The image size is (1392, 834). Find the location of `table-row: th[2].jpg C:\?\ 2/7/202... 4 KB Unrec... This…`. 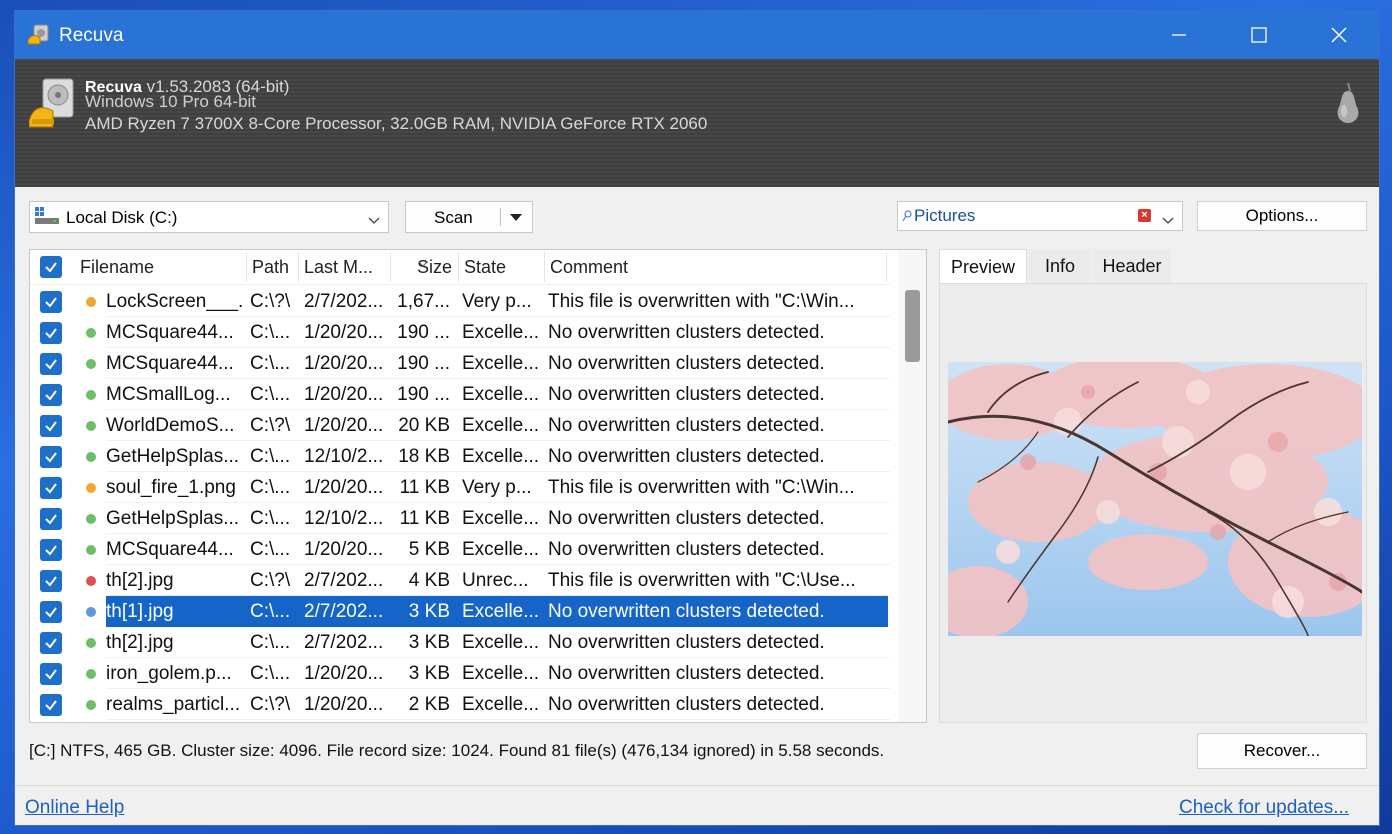

table-row: th[2].jpg C:\?\ 2/7/202... 4 KB Unrec... This… is located at coordinates (460, 580).